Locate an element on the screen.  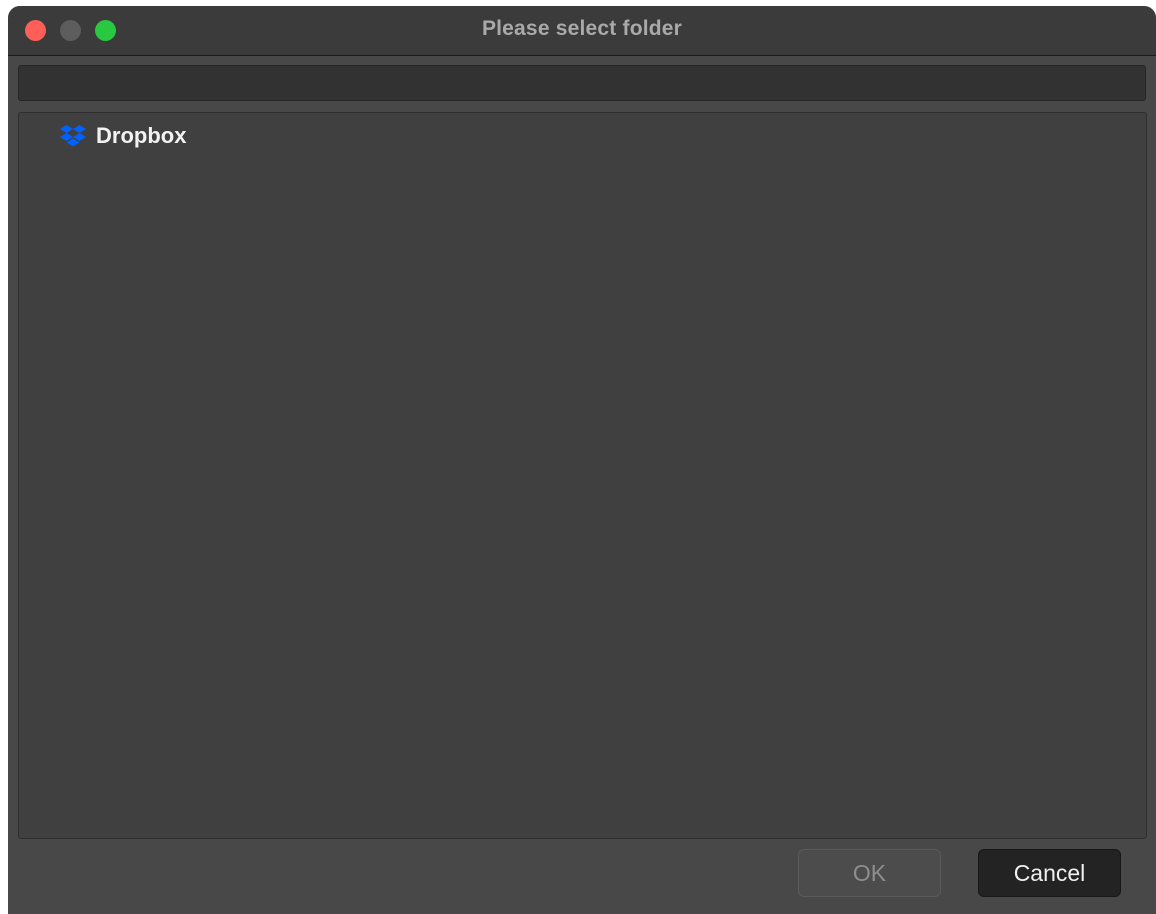
title-bar: Please select folder is located at coordinates (582, 31).